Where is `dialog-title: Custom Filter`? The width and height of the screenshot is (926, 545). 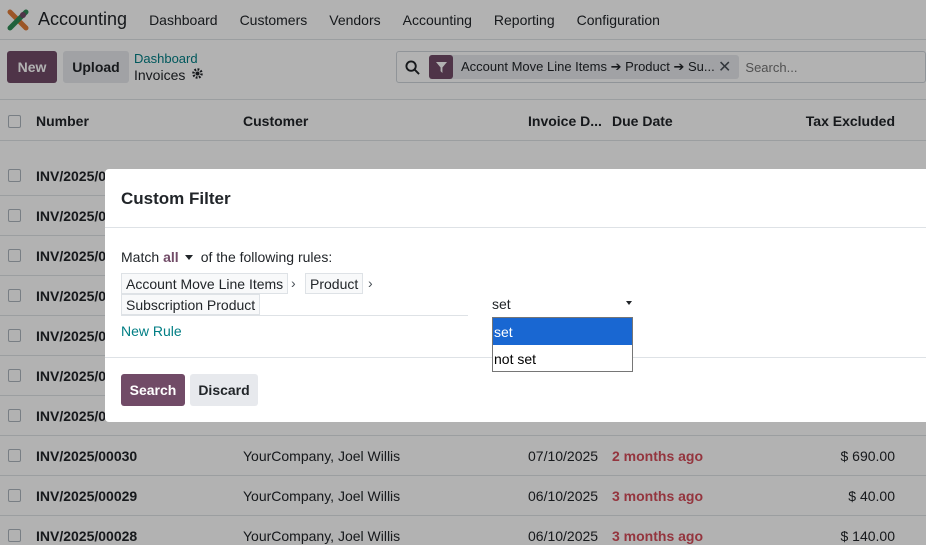 dialog-title: Custom Filter is located at coordinates (176, 198).